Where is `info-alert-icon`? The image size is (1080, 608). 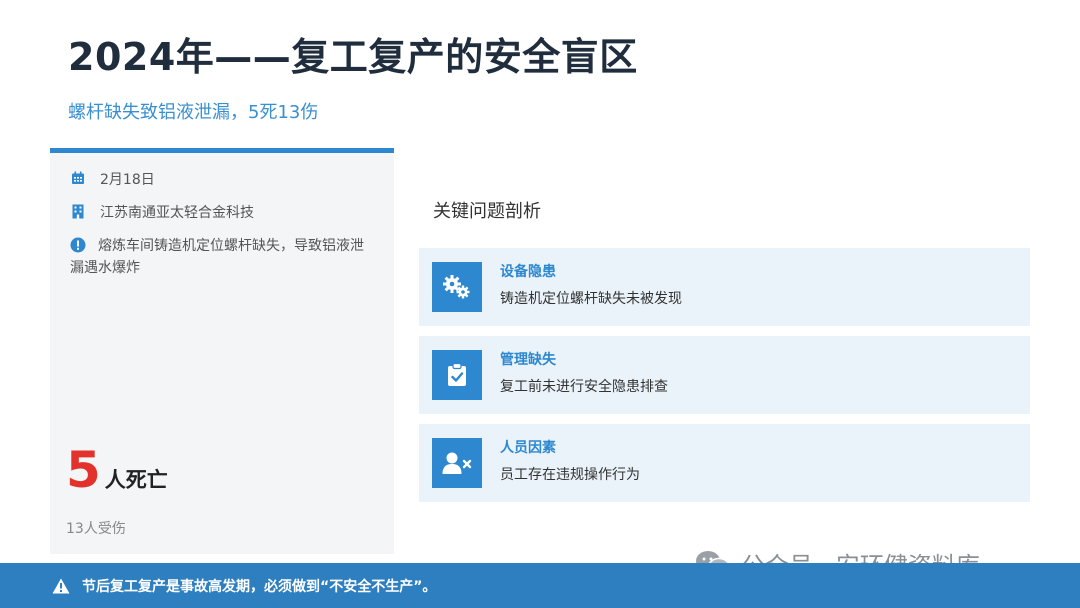
info-alert-icon is located at coordinates (78, 245).